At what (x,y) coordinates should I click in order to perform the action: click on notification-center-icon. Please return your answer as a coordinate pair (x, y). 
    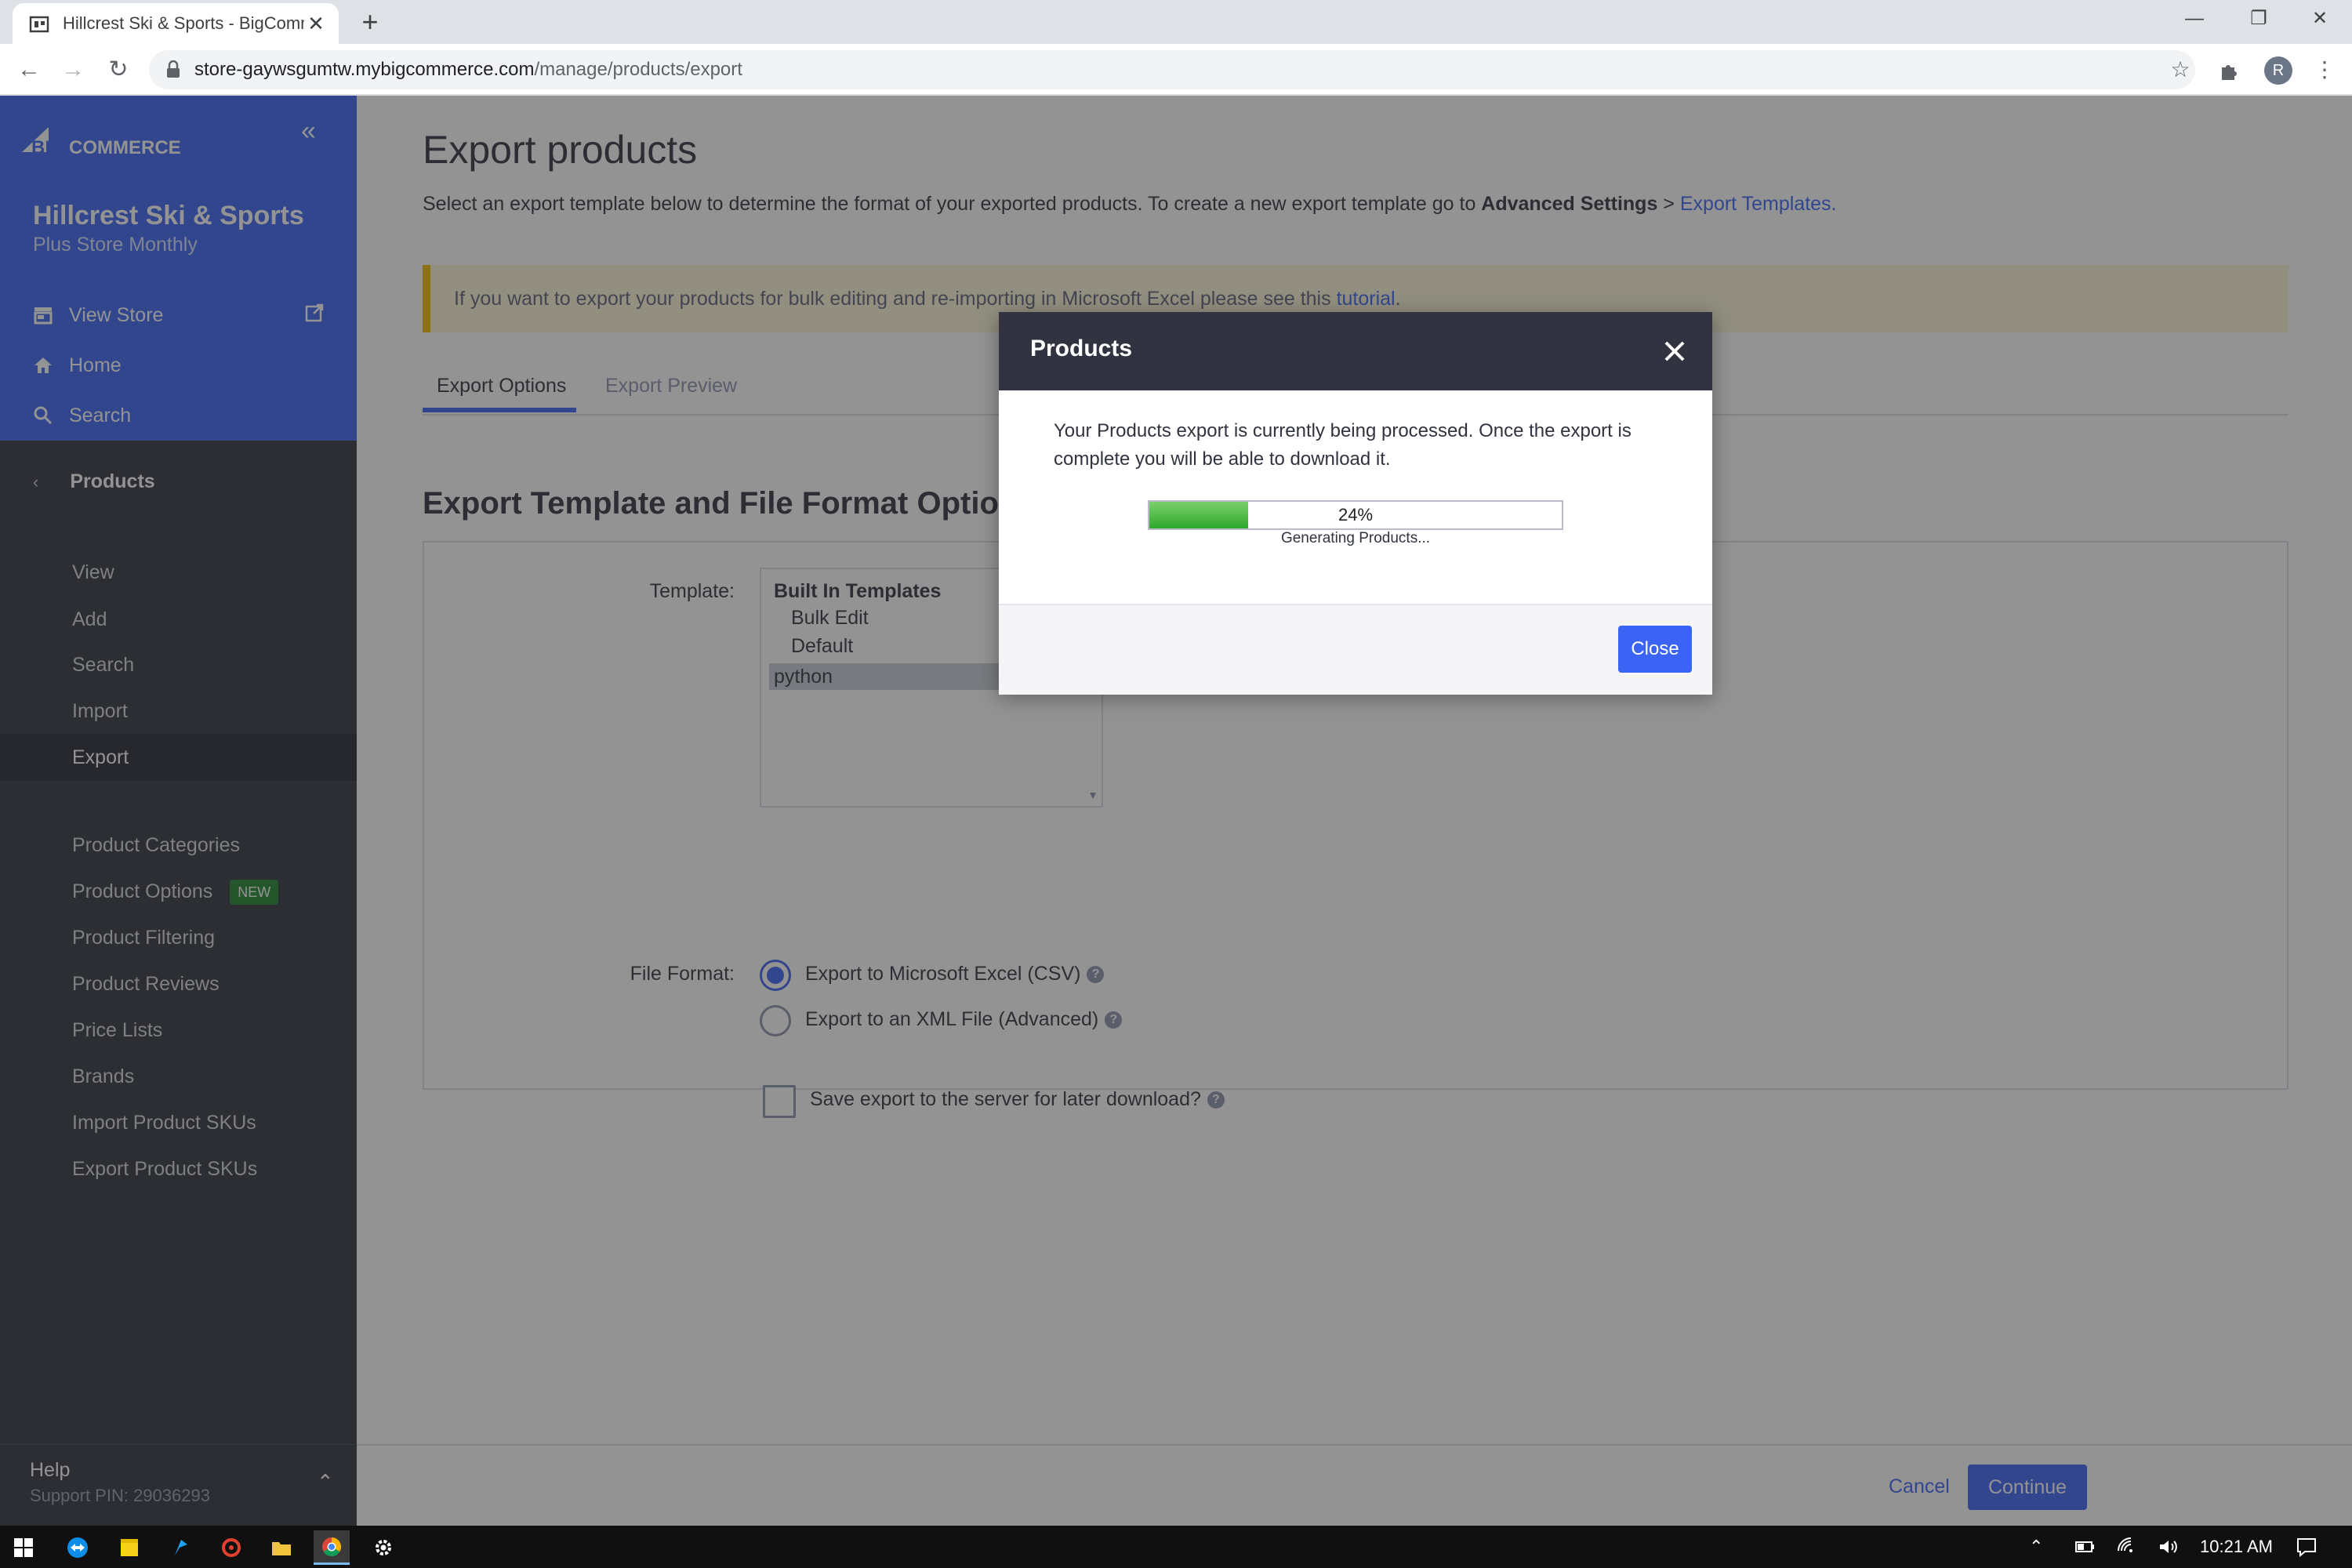
    Looking at the image, I should click on (2307, 1547).